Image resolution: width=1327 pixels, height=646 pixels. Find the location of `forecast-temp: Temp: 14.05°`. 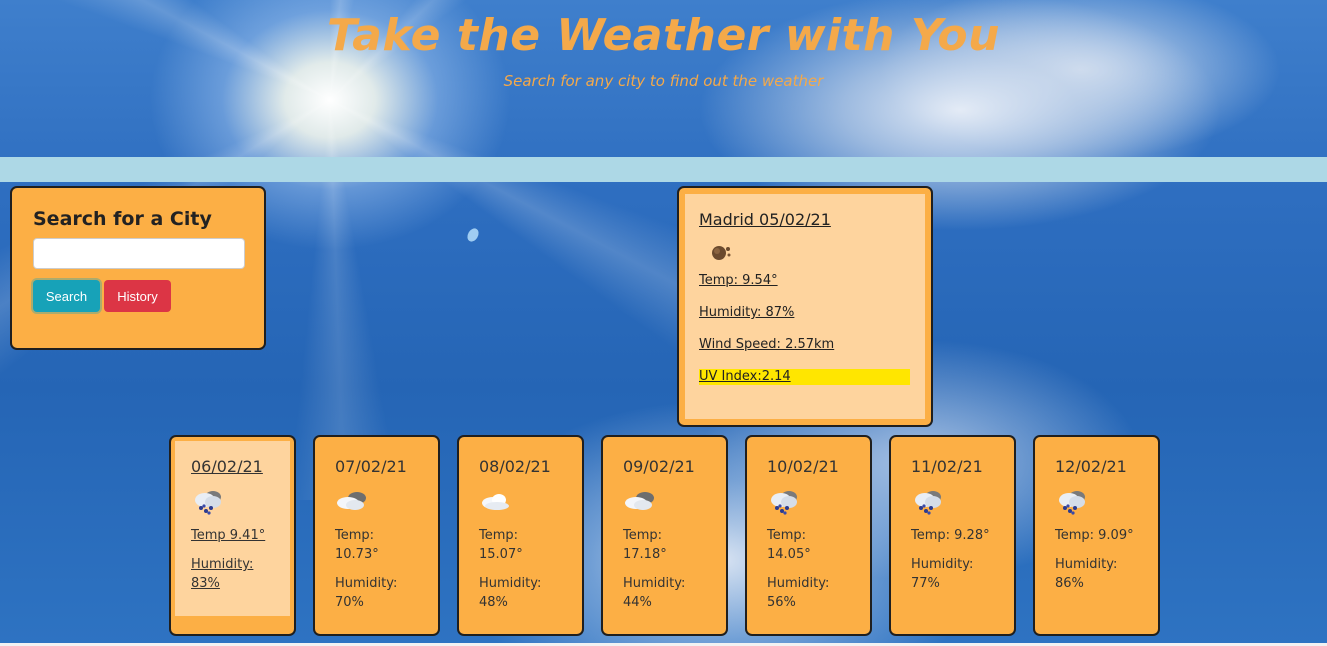

forecast-temp: Temp: 14.05° is located at coordinates (789, 545).